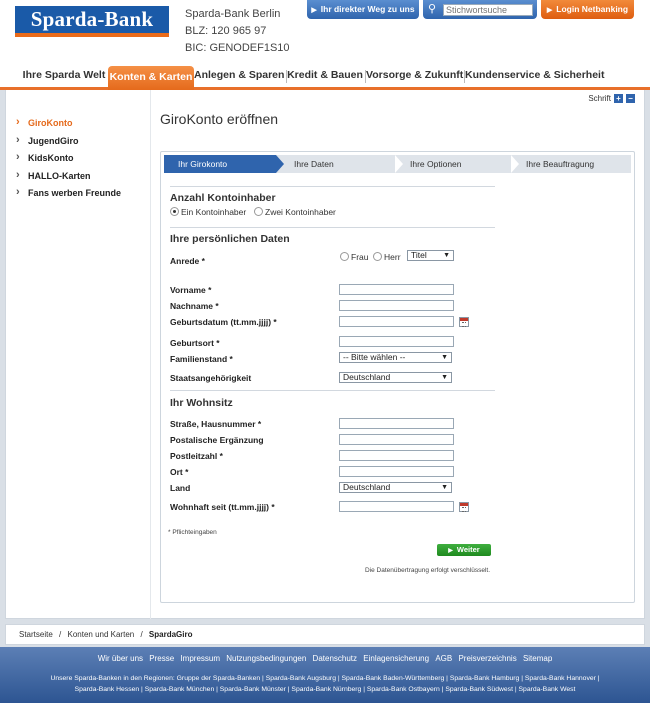 Image resolution: width=650 pixels, height=703 pixels. What do you see at coordinates (187, 261) in the screenshot?
I see `anrede-label: Anrede *` at bounding box center [187, 261].